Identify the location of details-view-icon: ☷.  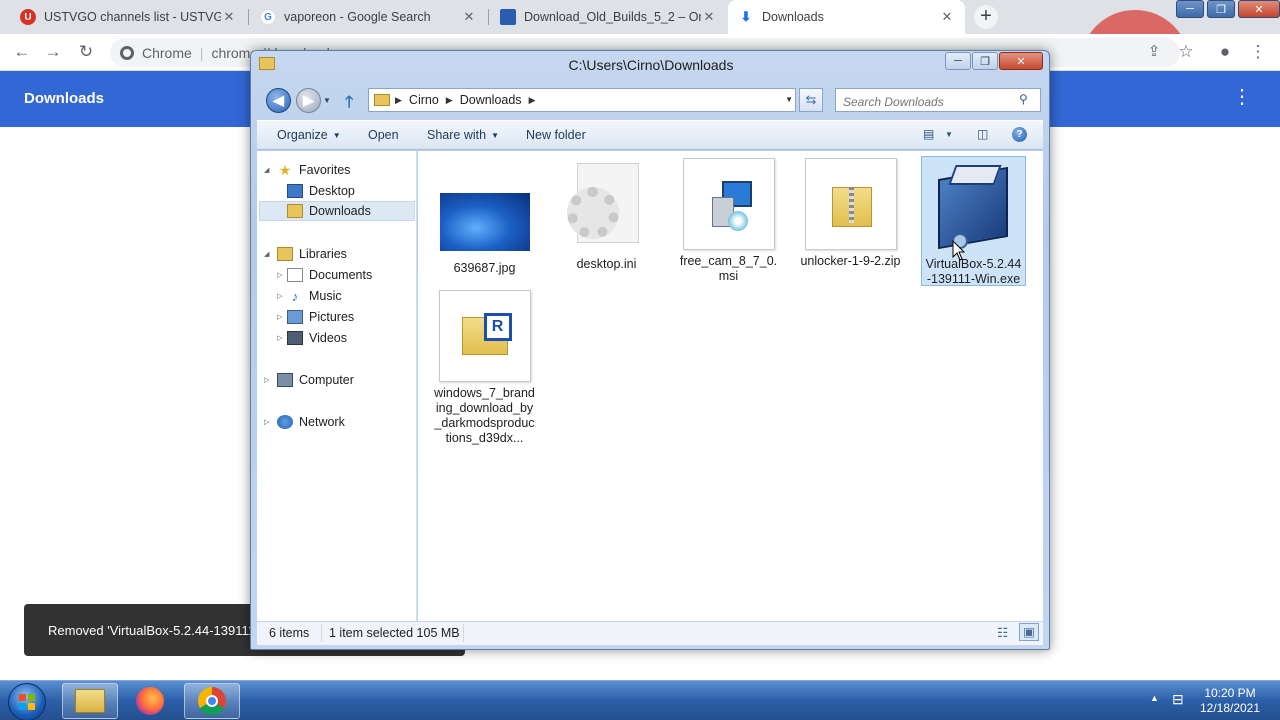
(1002, 632).